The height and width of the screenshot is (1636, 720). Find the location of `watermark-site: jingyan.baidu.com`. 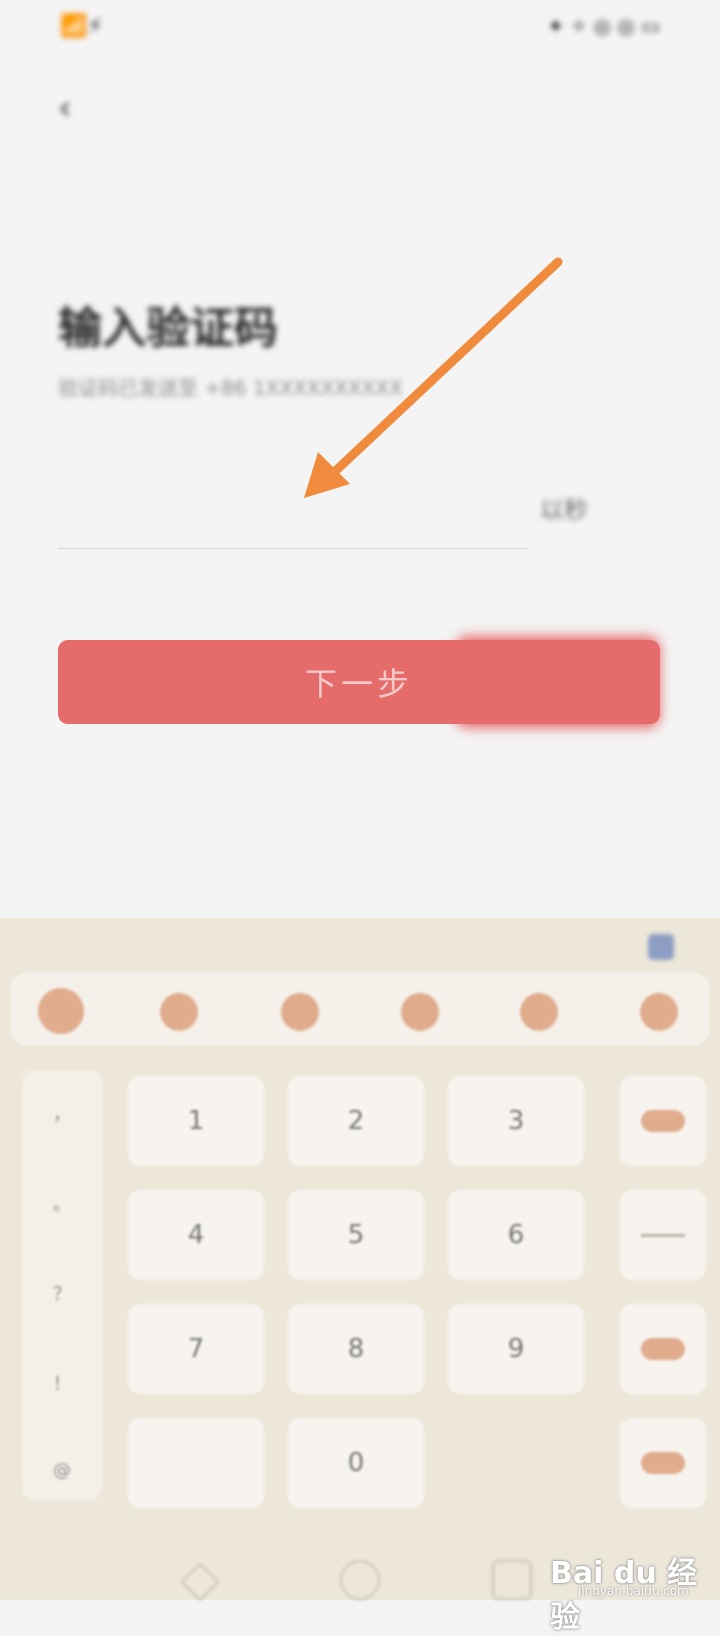

watermark-site: jingyan.baidu.com is located at coordinates (633, 1591).